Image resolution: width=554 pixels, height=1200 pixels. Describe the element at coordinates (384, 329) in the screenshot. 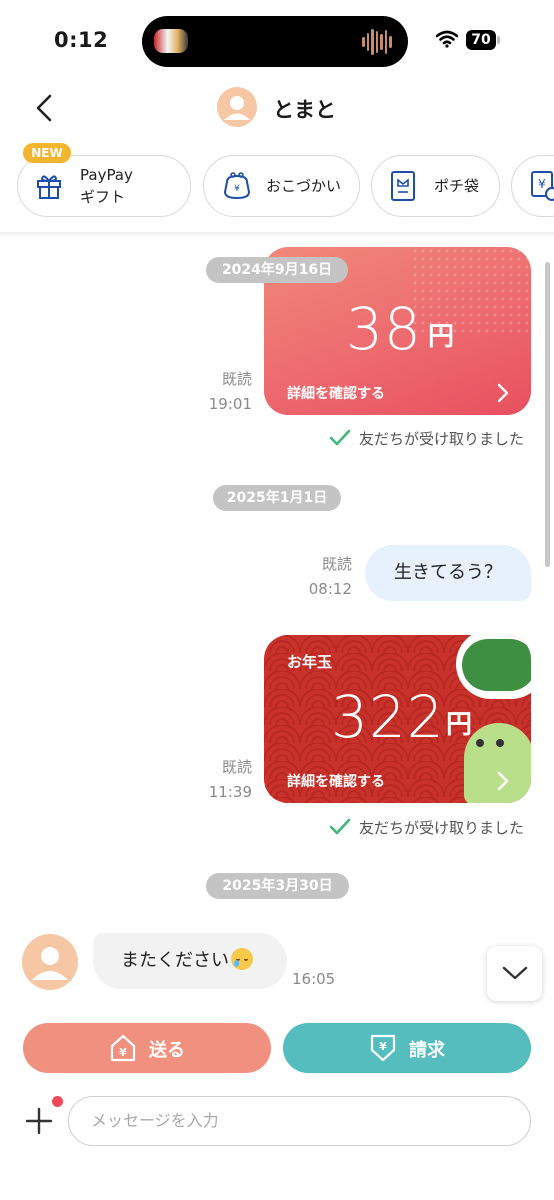

I see `card1-amount: 38` at that location.